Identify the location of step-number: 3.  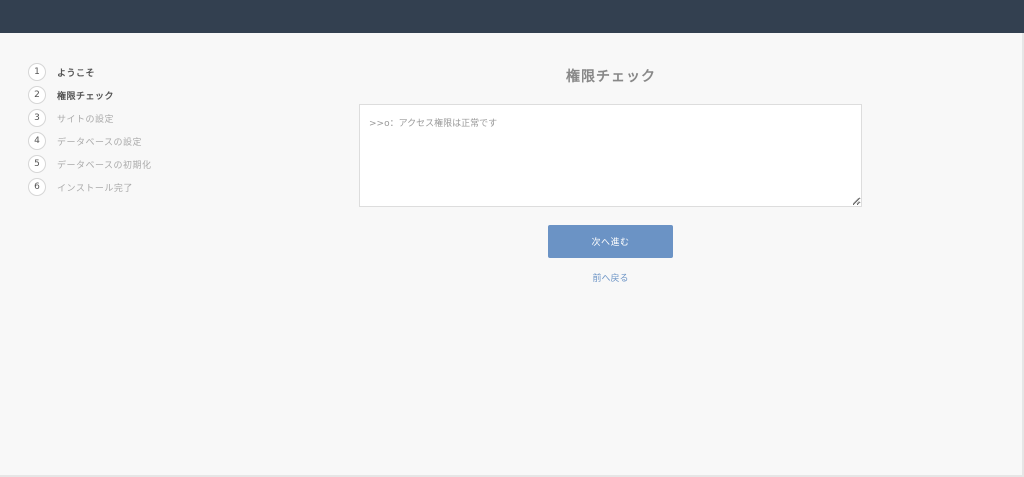
(37, 118).